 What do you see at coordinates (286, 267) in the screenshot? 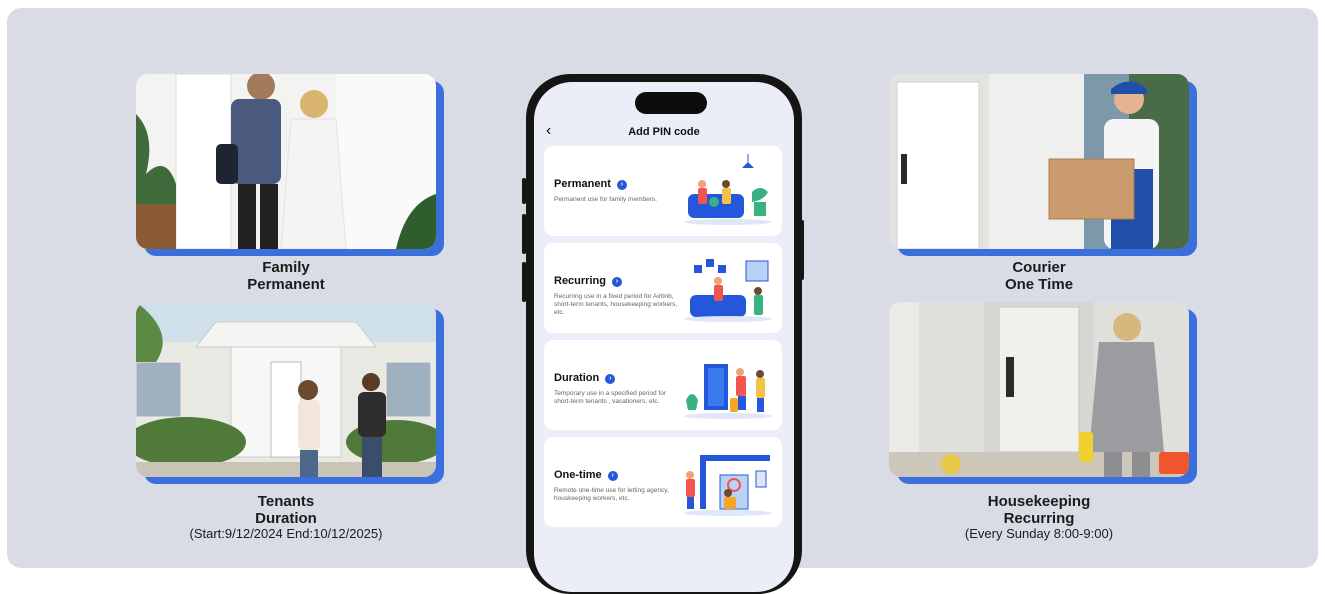
I see `family-title: Family` at bounding box center [286, 267].